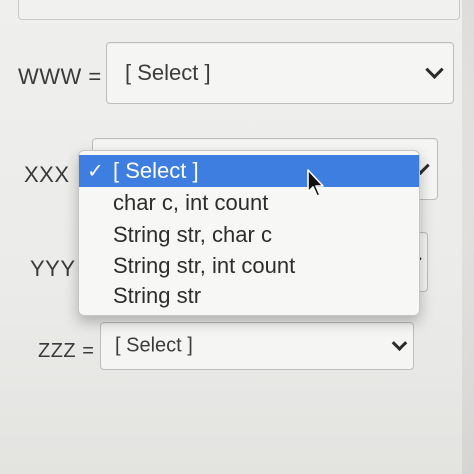 The width and height of the screenshot is (474, 474). What do you see at coordinates (249, 203) in the screenshot?
I see `dropdown-option: char c, int count` at bounding box center [249, 203].